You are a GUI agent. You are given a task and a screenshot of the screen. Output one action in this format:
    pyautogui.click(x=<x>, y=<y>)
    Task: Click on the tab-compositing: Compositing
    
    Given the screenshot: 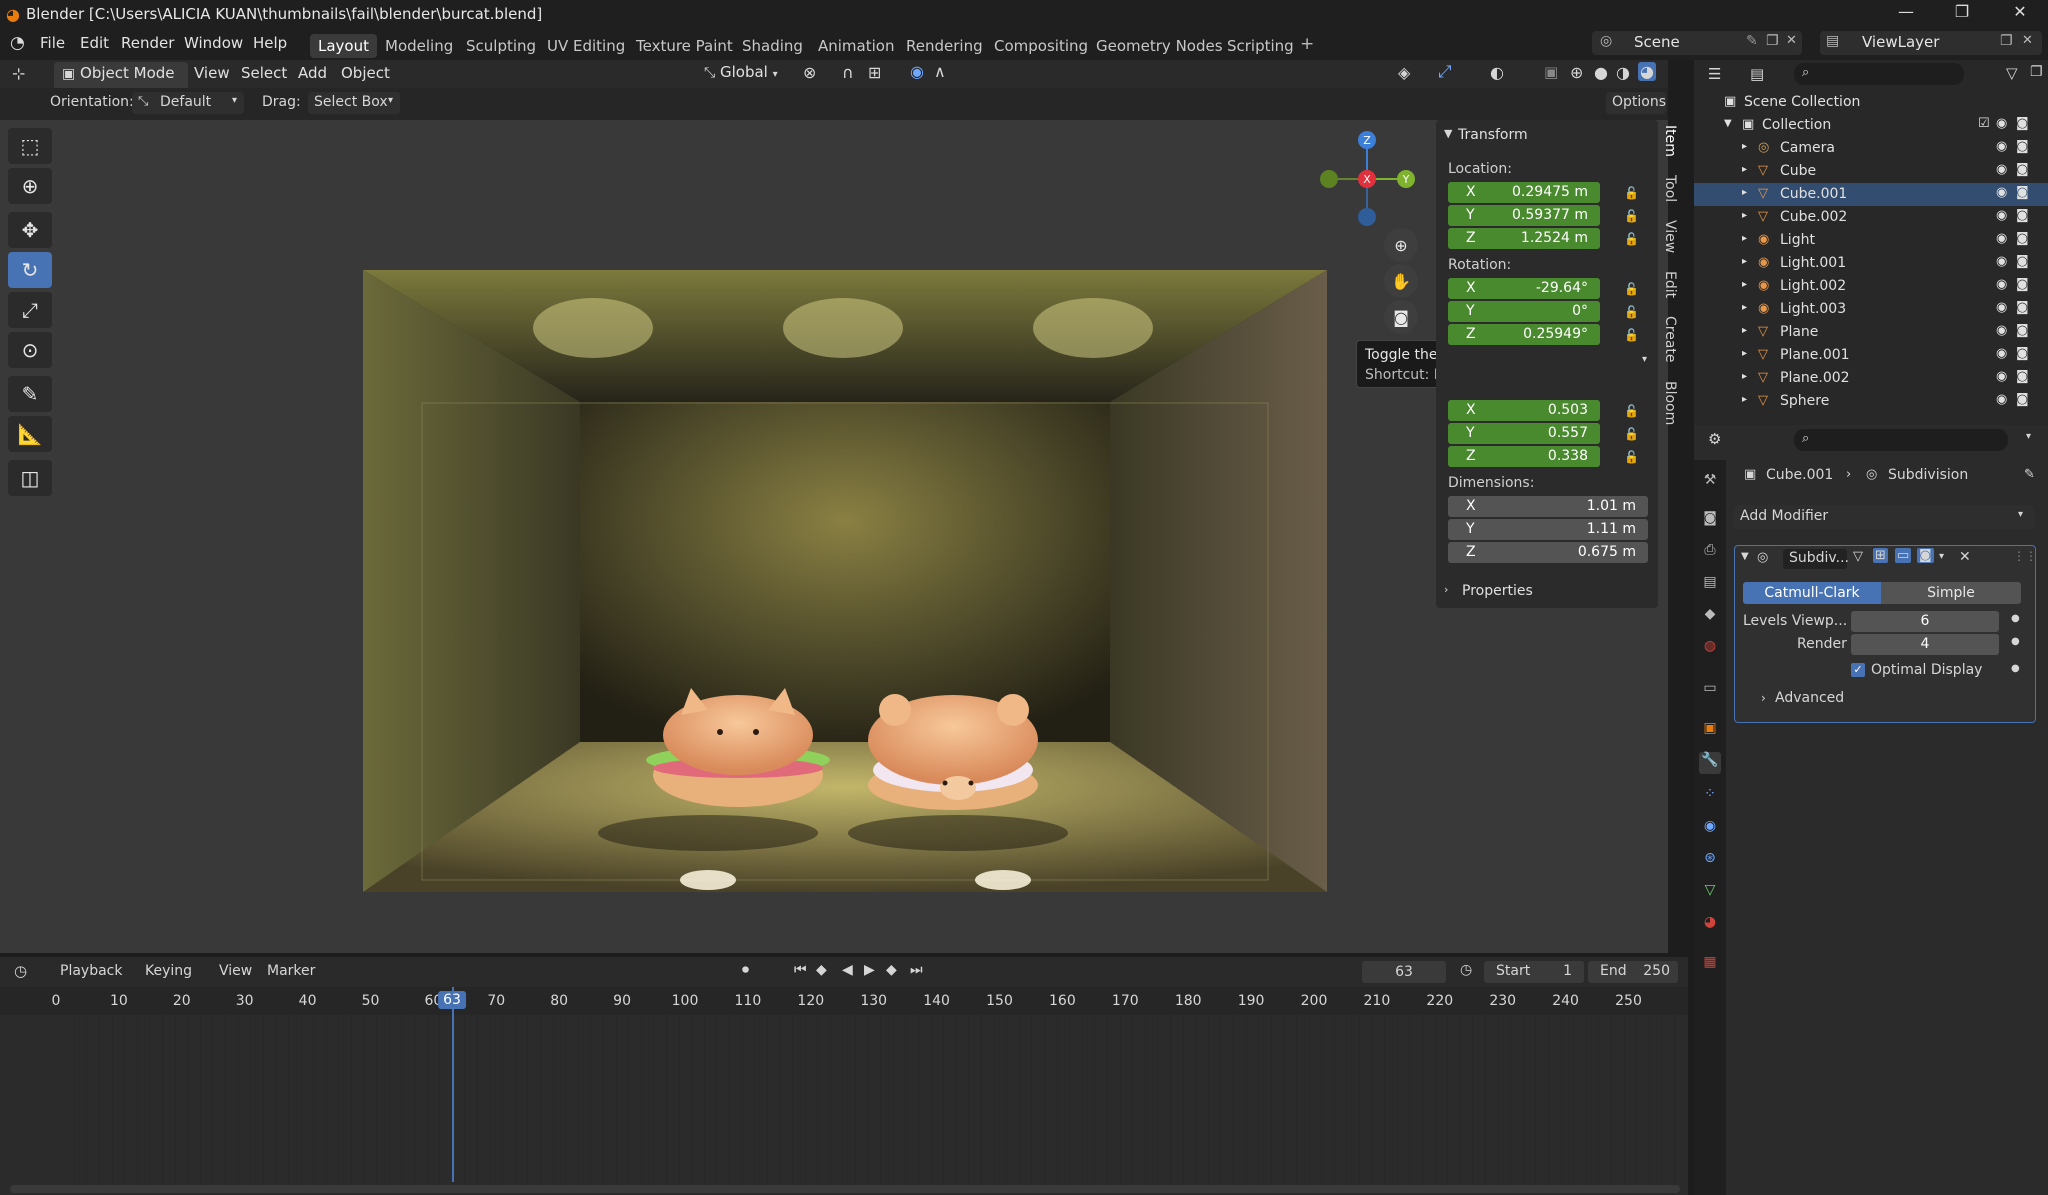 What is the action you would take?
    pyautogui.click(x=1041, y=46)
    